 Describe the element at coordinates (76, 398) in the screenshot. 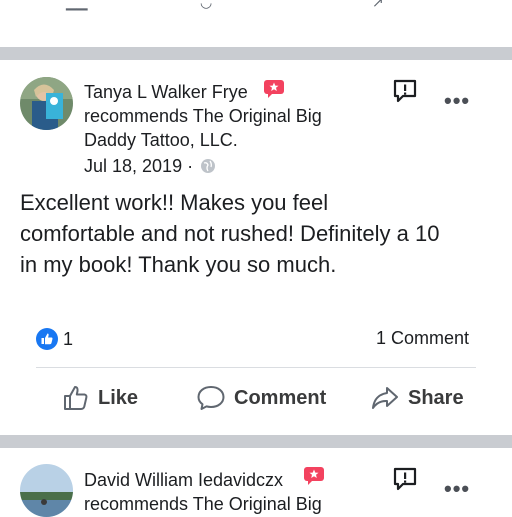

I see `thumbs-up-icon` at that location.